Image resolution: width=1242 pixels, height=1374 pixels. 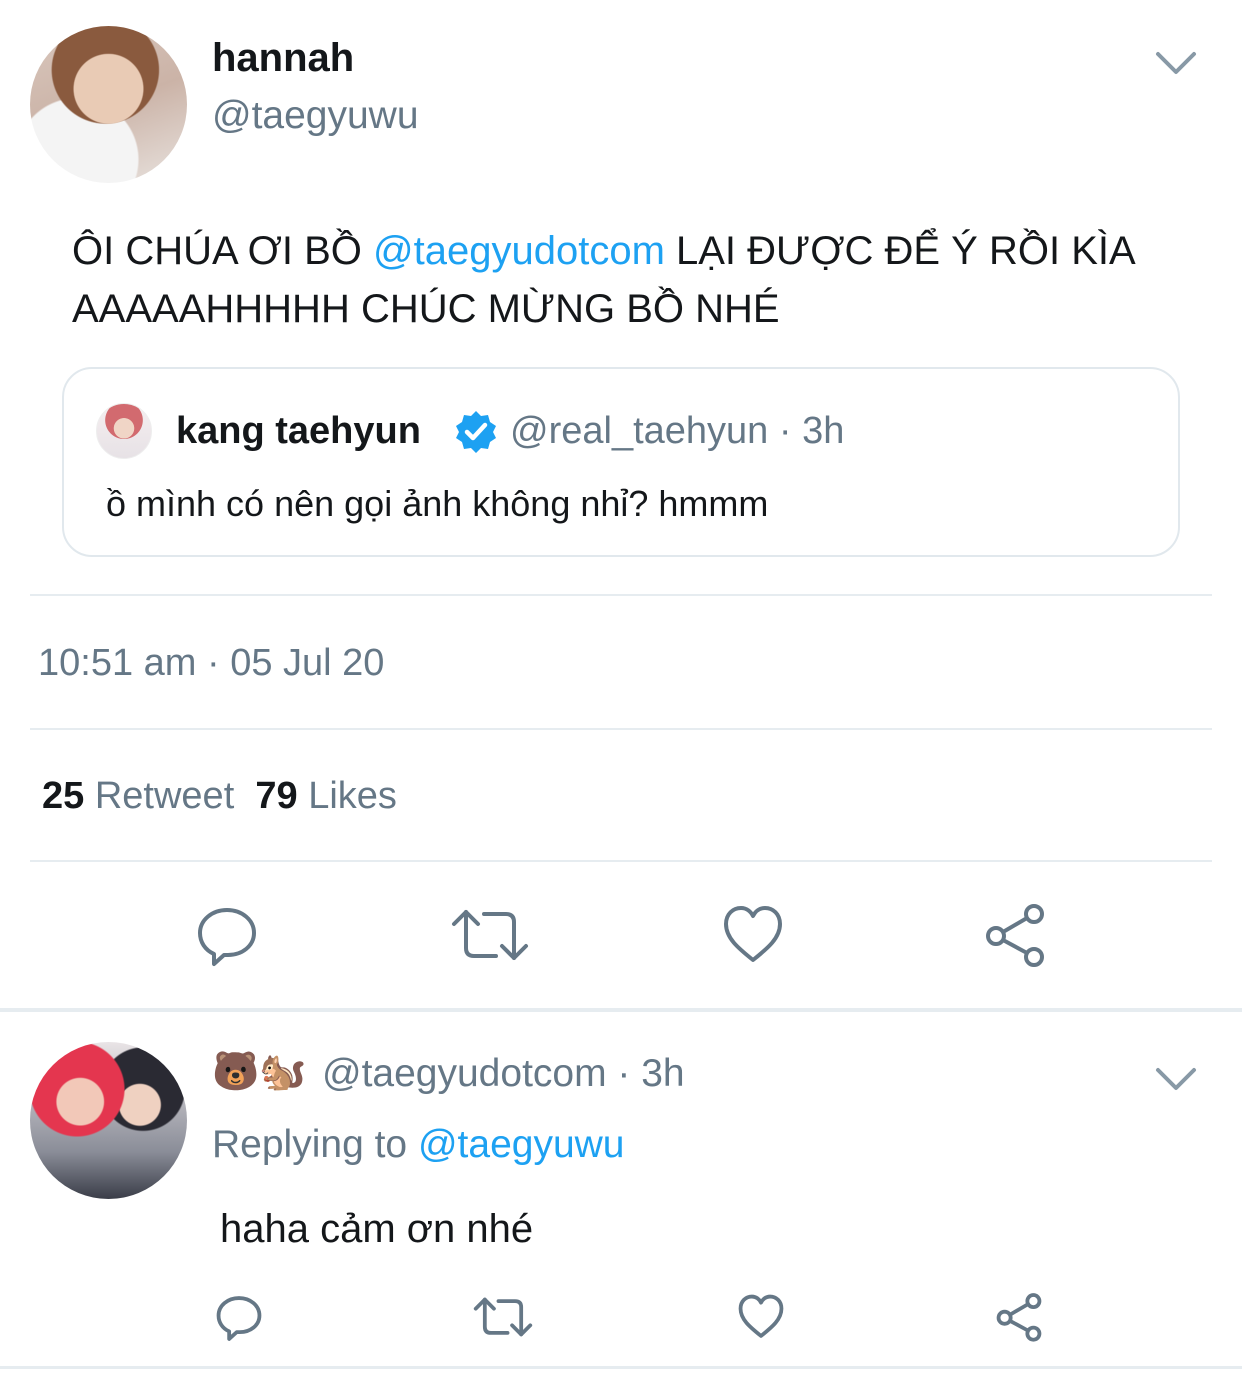 What do you see at coordinates (621, 462) in the screenshot?
I see `quoted-tweet-card` at bounding box center [621, 462].